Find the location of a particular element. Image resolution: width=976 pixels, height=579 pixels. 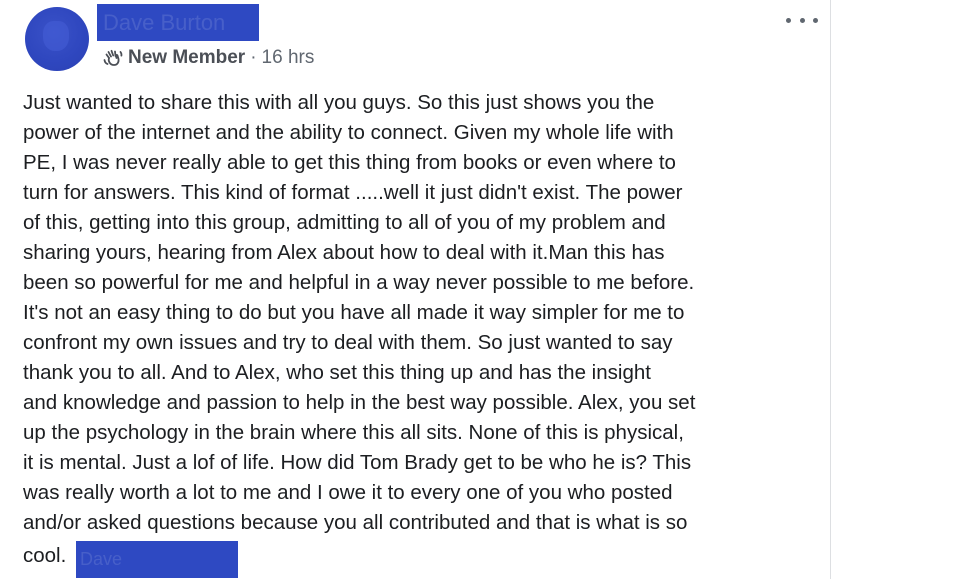

avatar-silhouette is located at coordinates (56, 36).